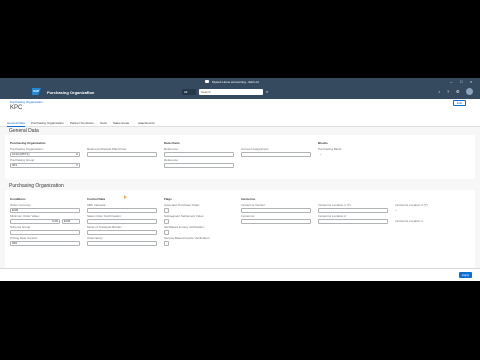  I want to click on section-title-purchasing-org: Purchasing Organization, so click(36, 186).